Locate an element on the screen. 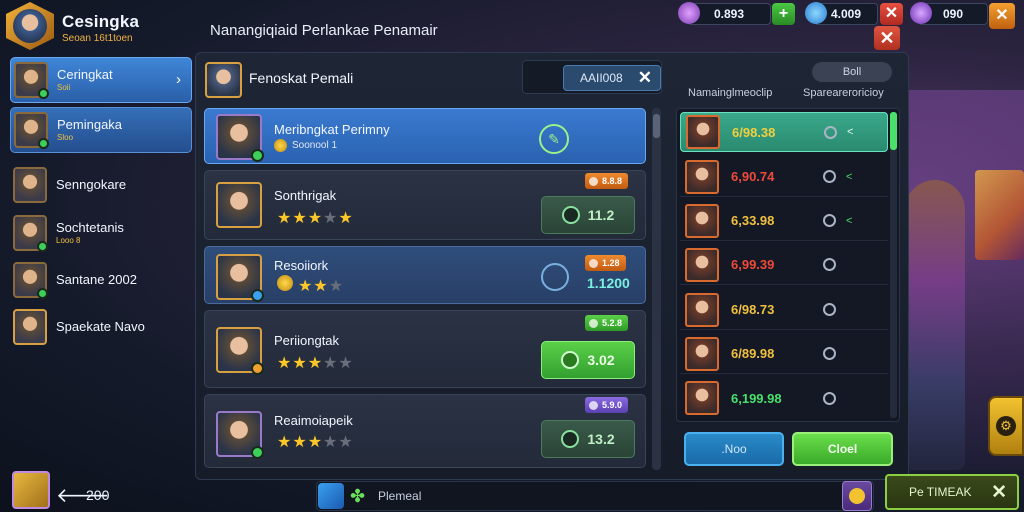 Image resolution: width=1024 pixels, height=512 pixels. action-button: 11.2 is located at coordinates (588, 215).